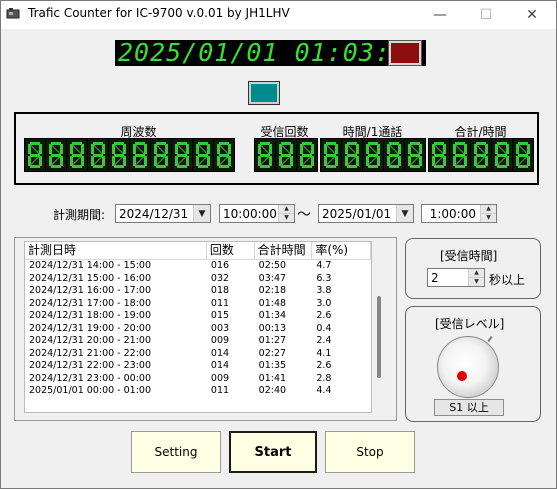  Describe the element at coordinates (198, 279) in the screenshot. I see `table-row: 2024/12/31 15:00 - 16:00 032 03:47 6.3` at that location.